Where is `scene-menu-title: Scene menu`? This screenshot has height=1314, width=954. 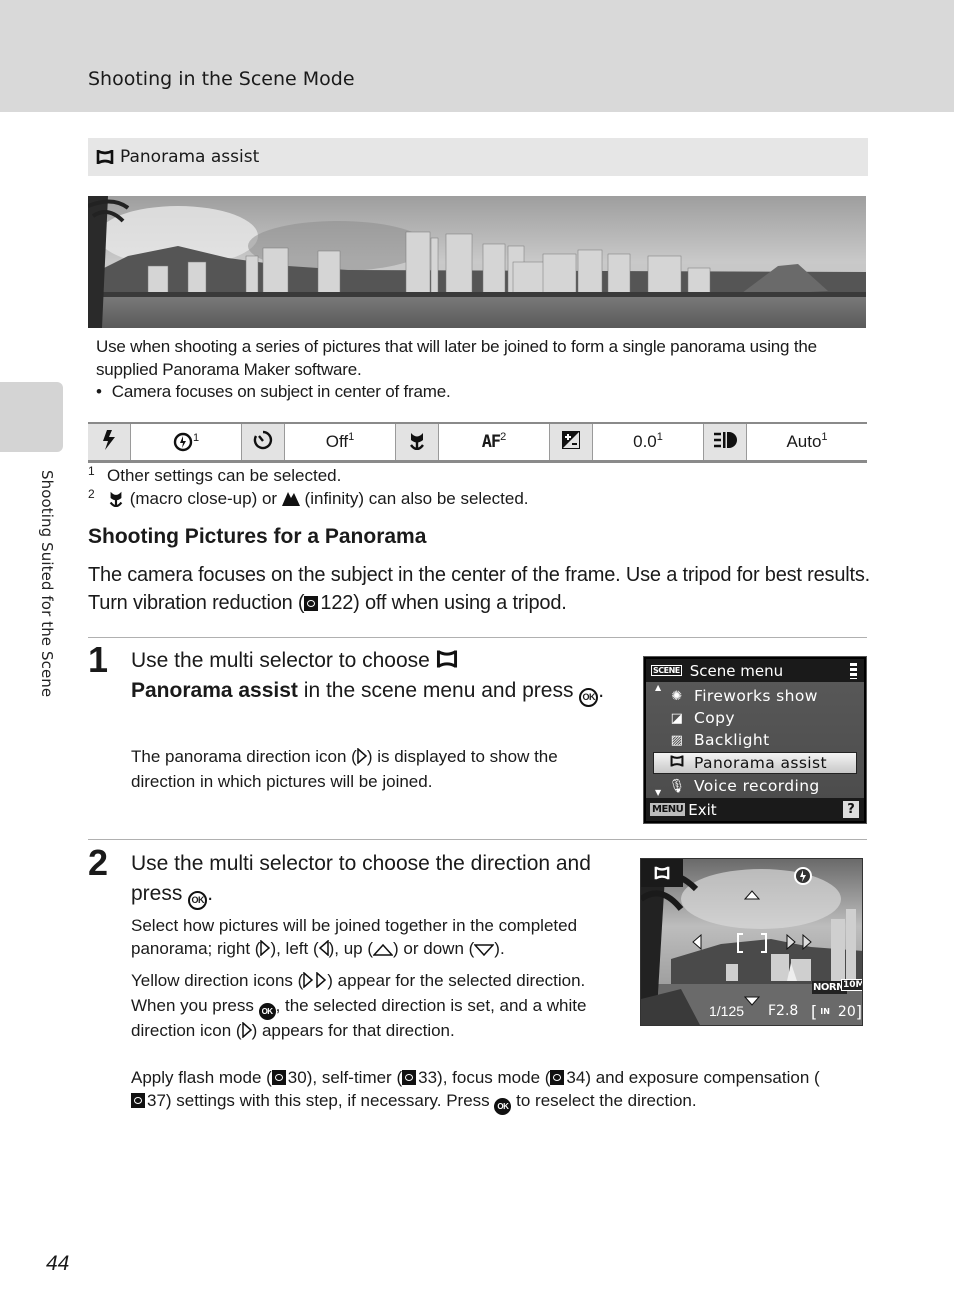
scene-menu-title: Scene menu is located at coordinates (736, 670).